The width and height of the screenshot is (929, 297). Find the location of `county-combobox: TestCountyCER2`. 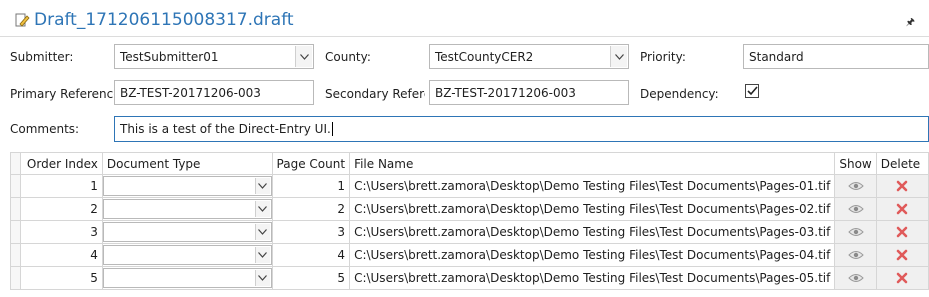

county-combobox: TestCountyCER2 is located at coordinates (529, 56).